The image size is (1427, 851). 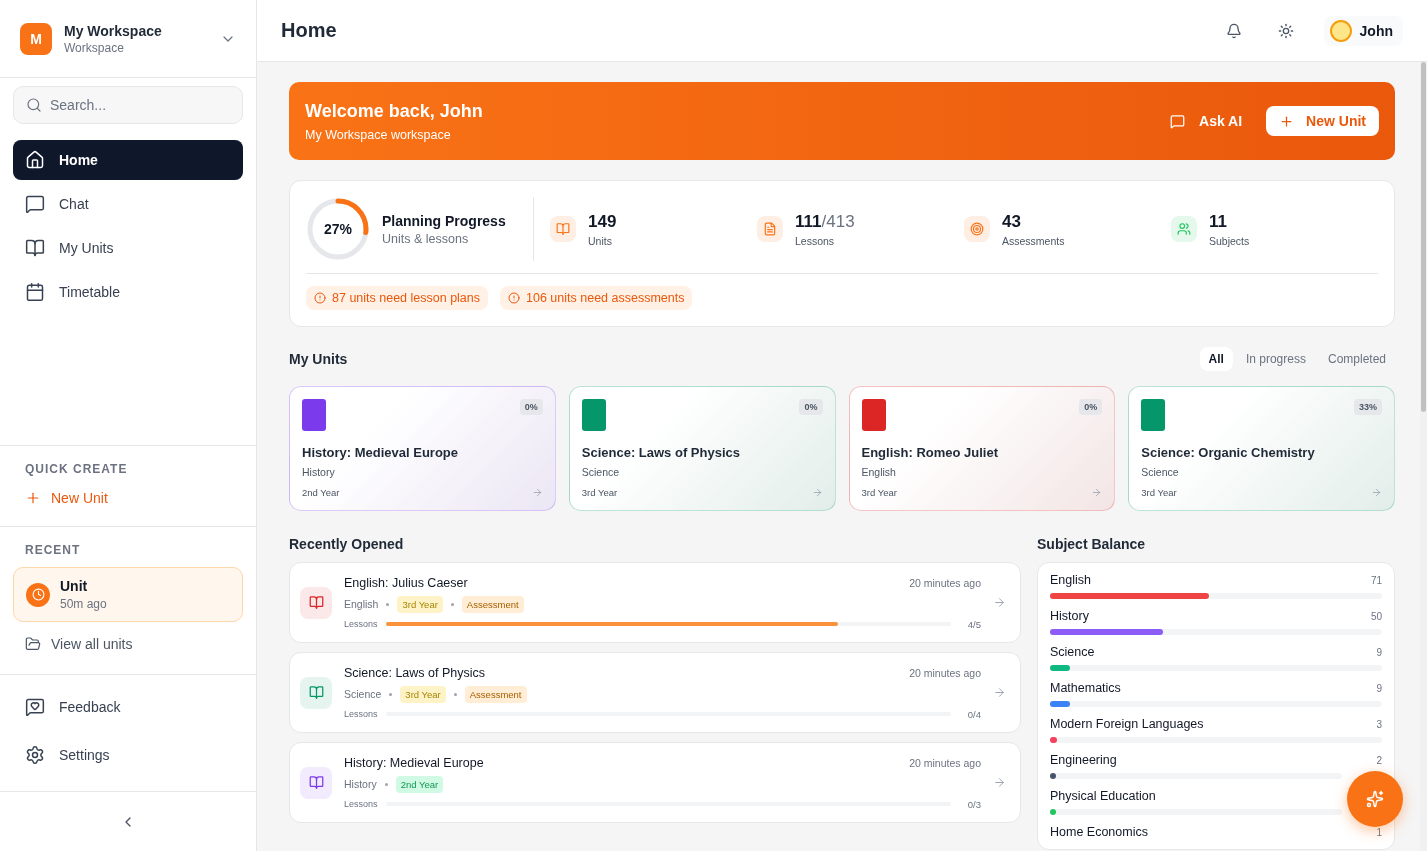 I want to click on new-unit-link: New Unit, so click(x=128, y=498).